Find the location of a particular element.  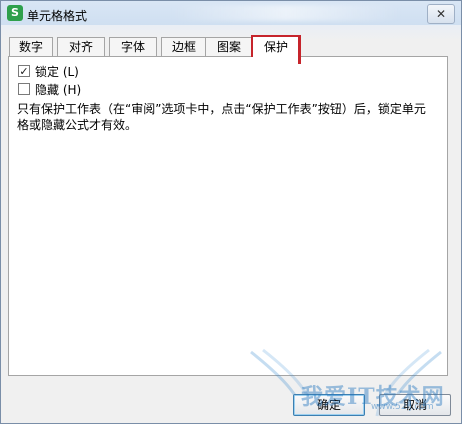

tab-font: 字体 is located at coordinates (133, 46).